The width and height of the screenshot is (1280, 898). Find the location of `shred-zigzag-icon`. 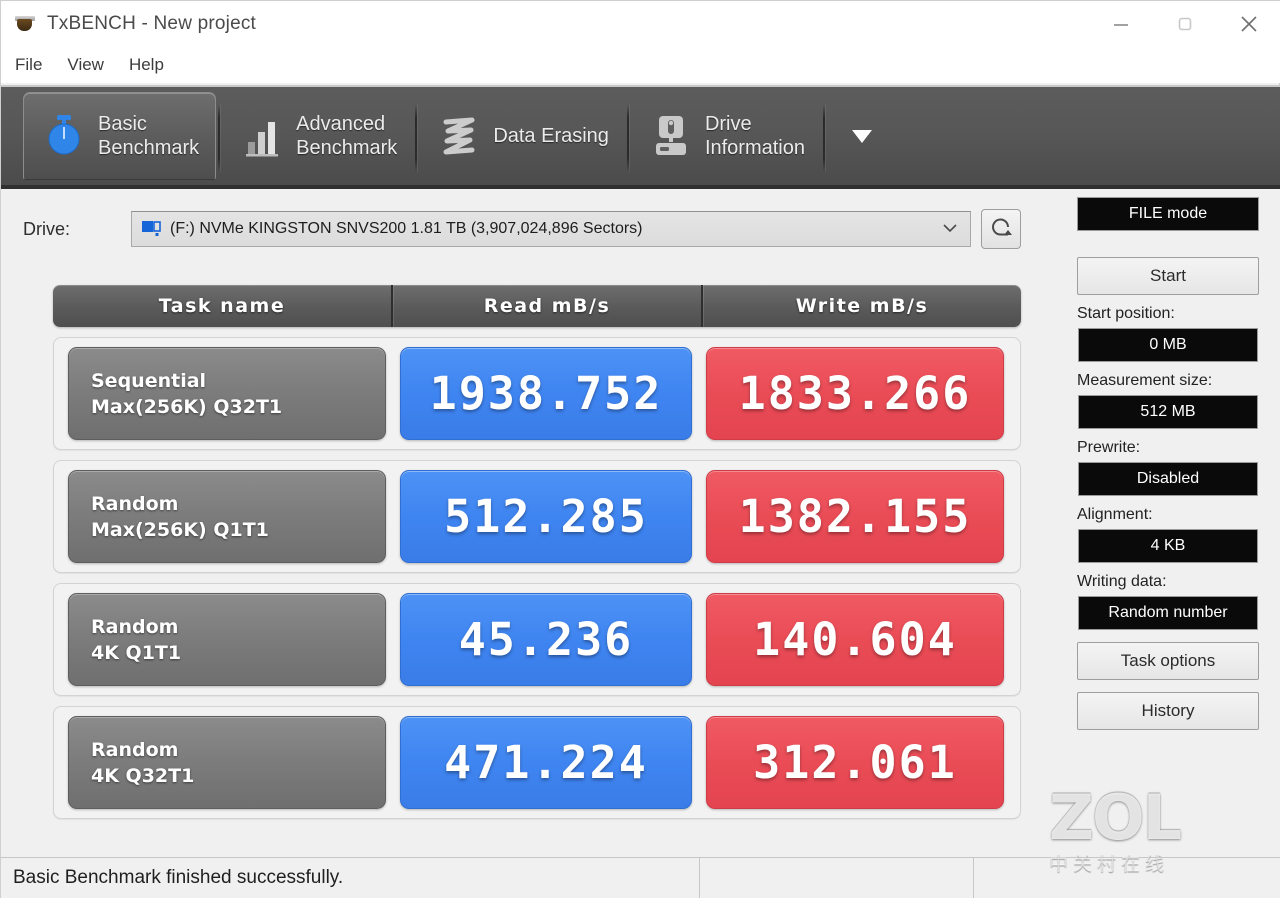

shred-zigzag-icon is located at coordinates (459, 136).